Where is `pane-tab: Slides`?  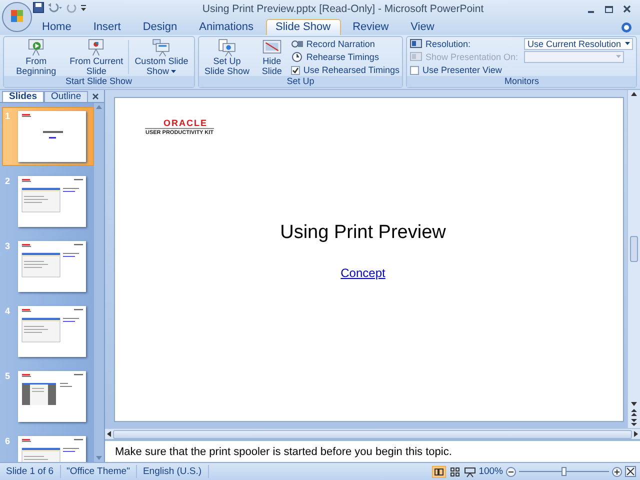 pane-tab: Slides is located at coordinates (23, 96).